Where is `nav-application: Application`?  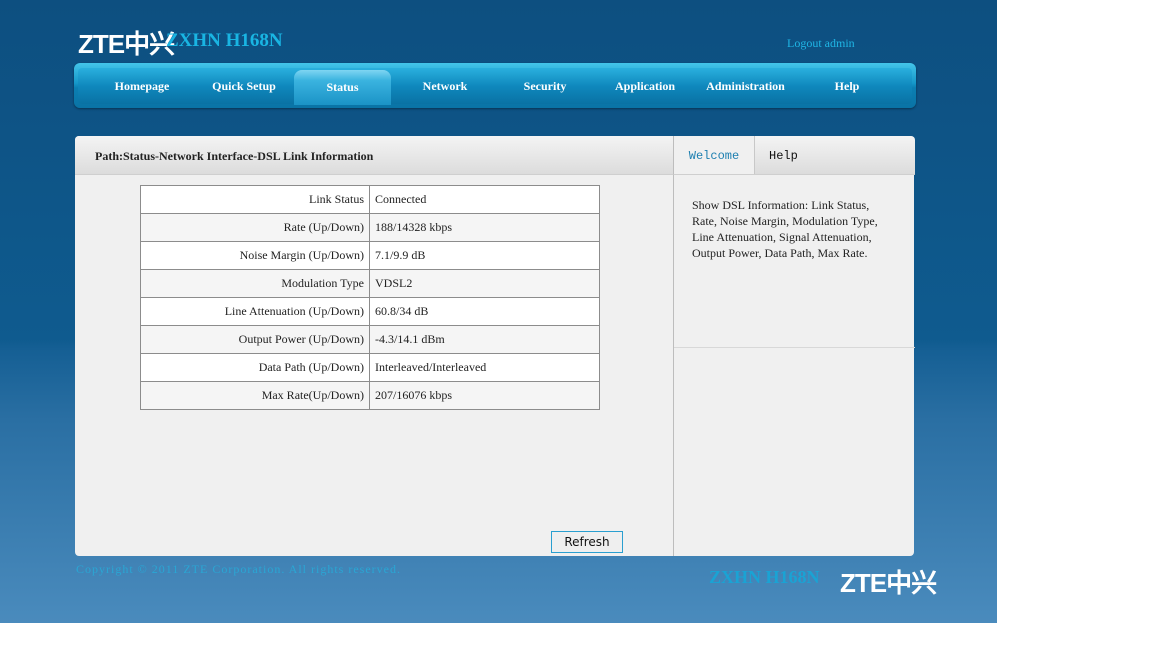
nav-application: Application is located at coordinates (645, 86).